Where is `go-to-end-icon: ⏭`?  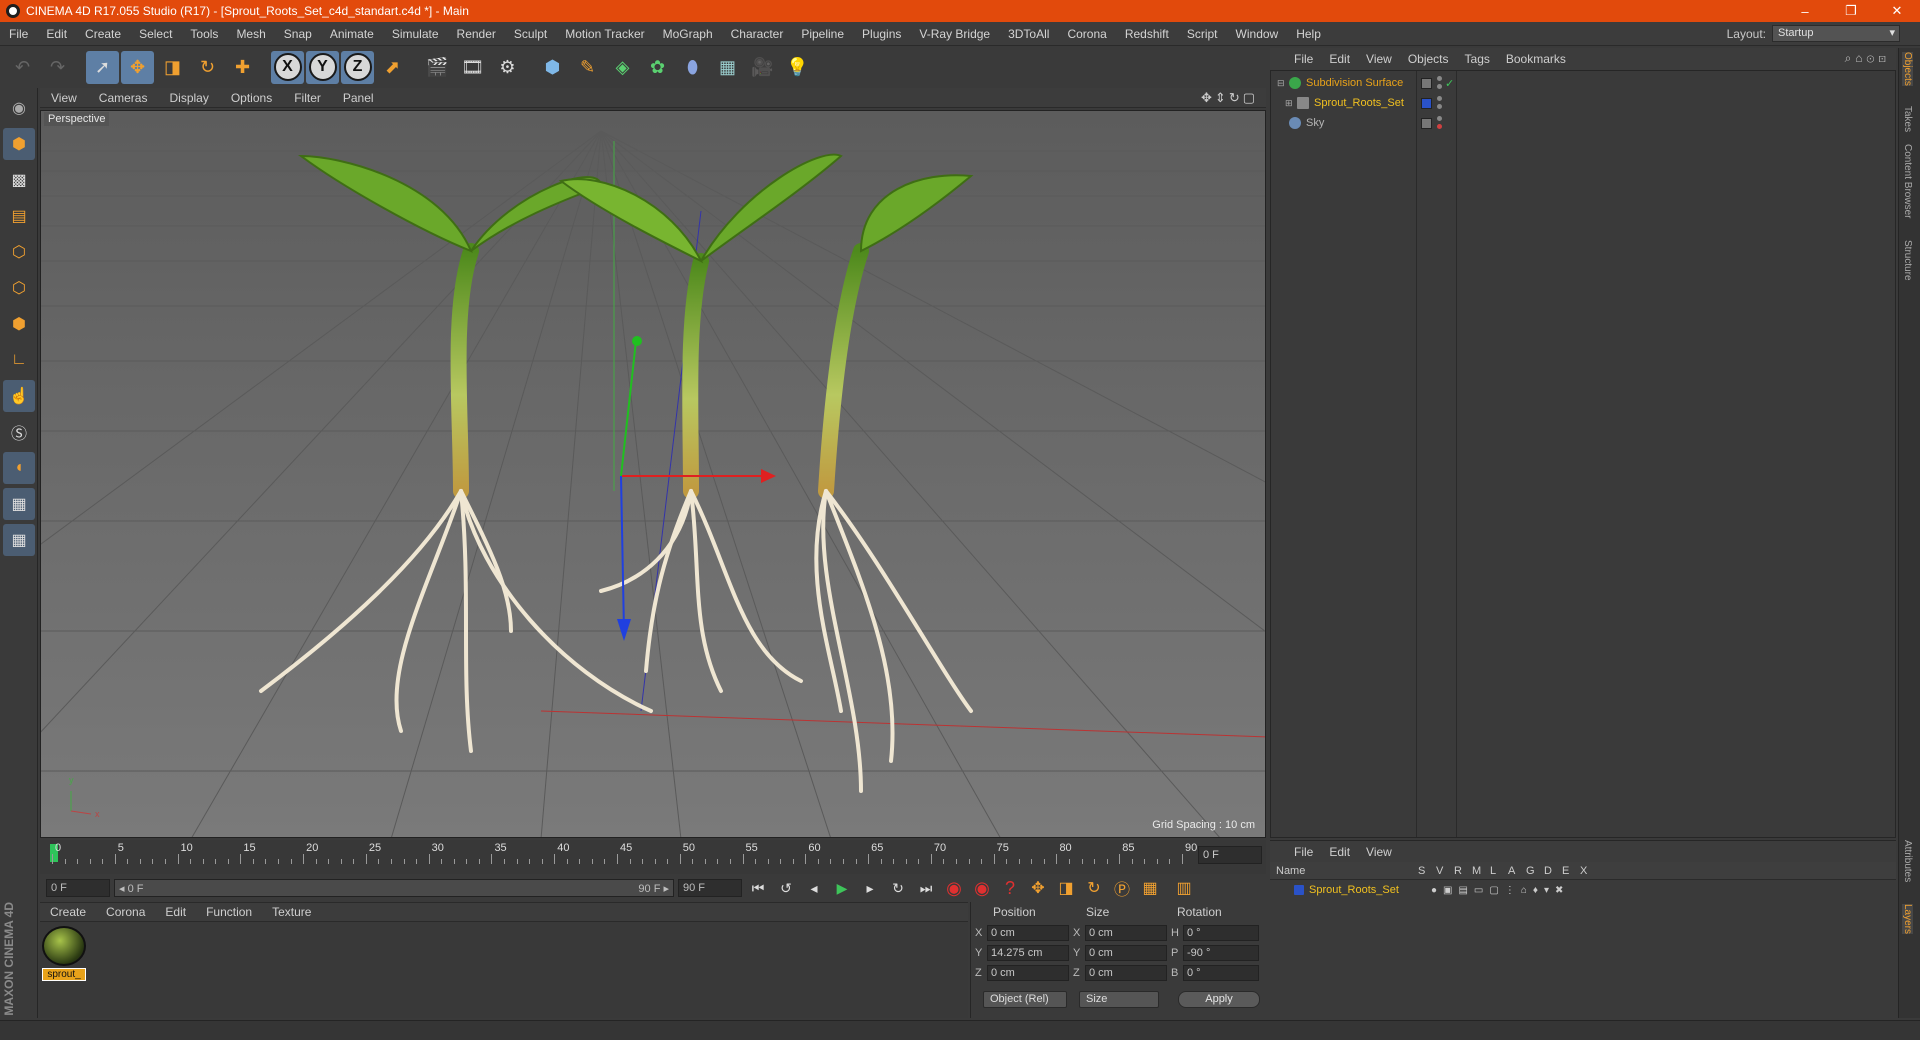 go-to-end-icon: ⏭ is located at coordinates (926, 888).